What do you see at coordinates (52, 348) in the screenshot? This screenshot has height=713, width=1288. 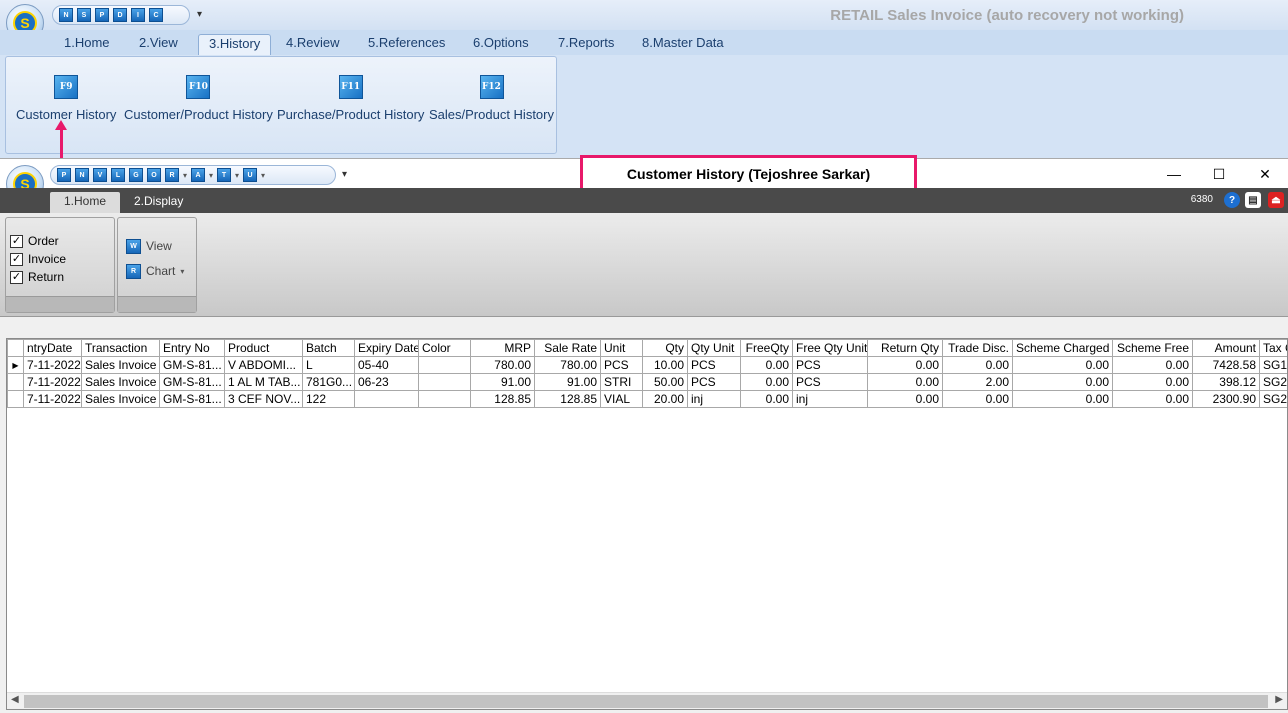 I see `column-header: ntryDate` at bounding box center [52, 348].